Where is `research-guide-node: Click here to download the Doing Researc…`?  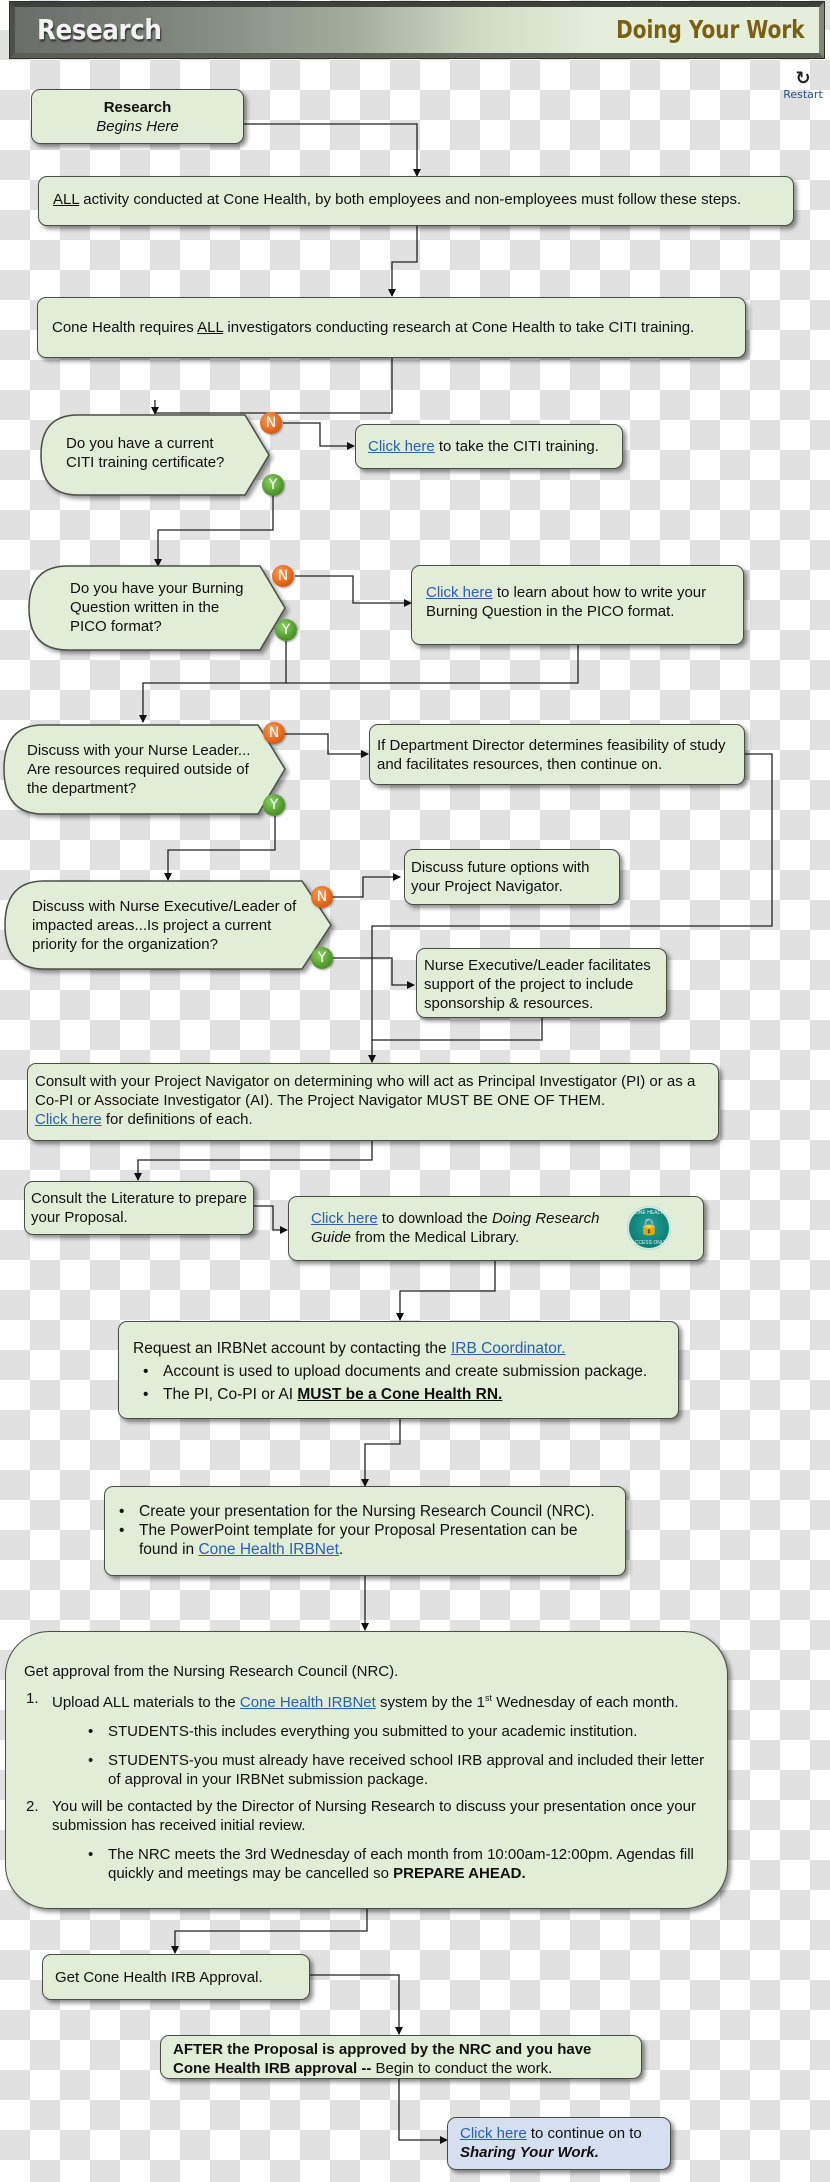
research-guide-node: Click here to download the Doing Researc… is located at coordinates (496, 1228).